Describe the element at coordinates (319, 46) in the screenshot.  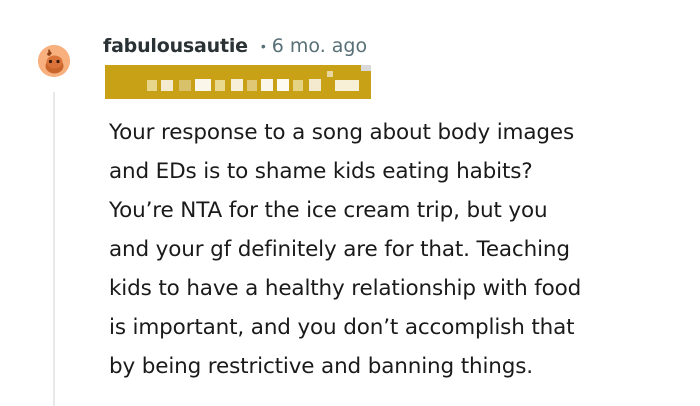
I see `comment-timestamp: 6 mo. ago` at that location.